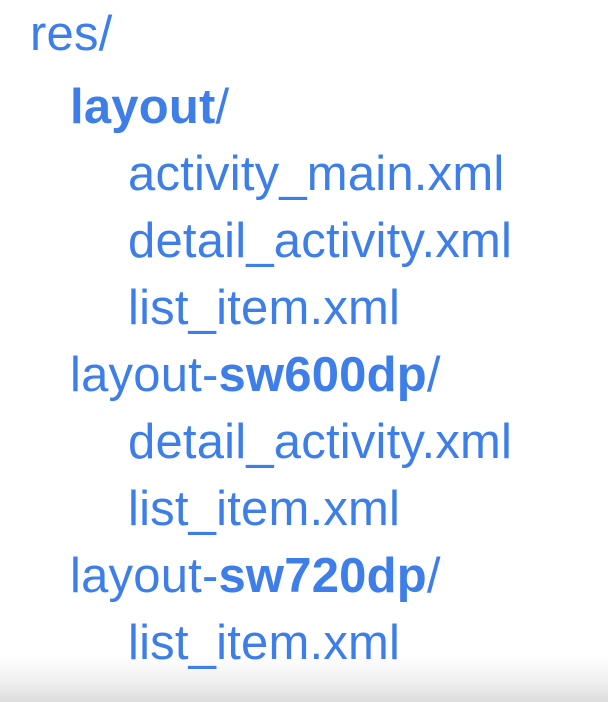 This screenshot has width=608, height=702. Describe the element at coordinates (322, 576) in the screenshot. I see `folder-qualifier: sw720dp` at that location.